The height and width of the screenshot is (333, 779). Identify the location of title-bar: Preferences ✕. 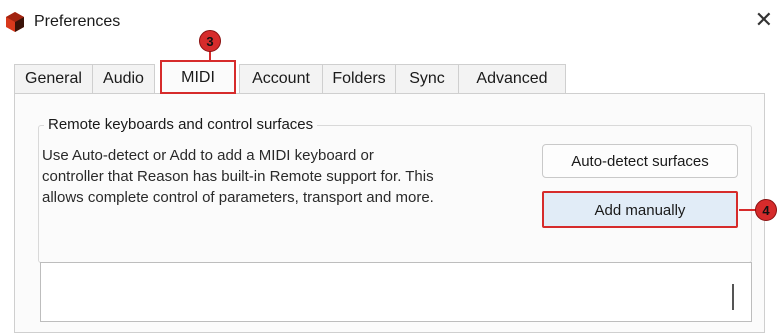
(389, 23).